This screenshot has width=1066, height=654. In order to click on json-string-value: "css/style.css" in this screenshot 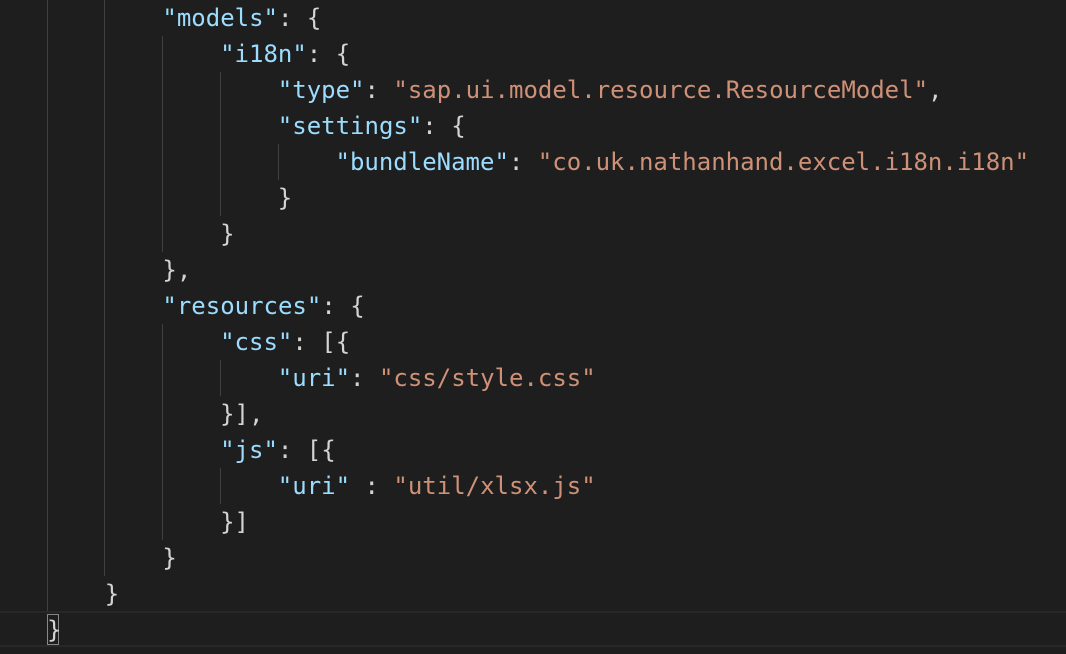, I will do `click(487, 378)`.